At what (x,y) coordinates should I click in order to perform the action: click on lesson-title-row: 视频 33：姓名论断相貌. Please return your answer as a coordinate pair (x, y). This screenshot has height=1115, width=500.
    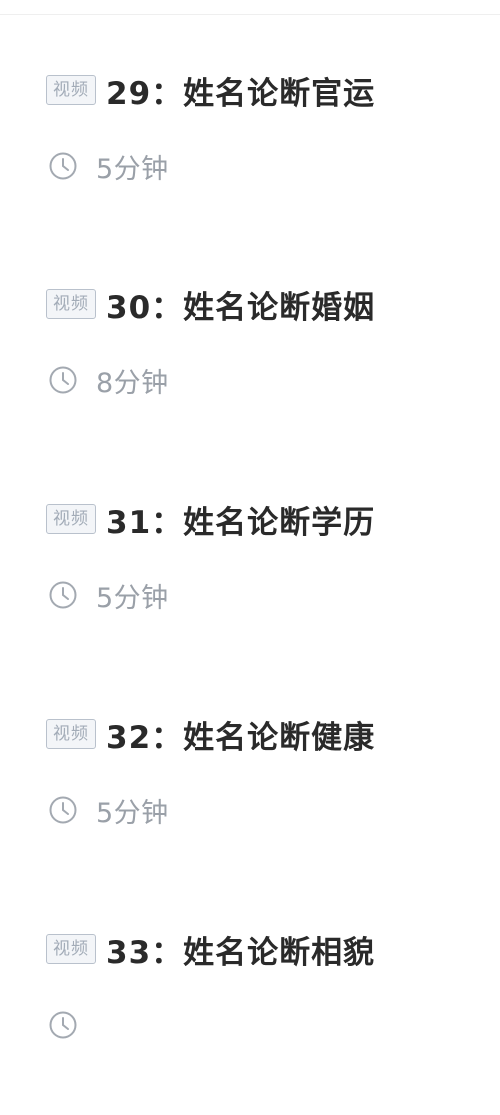
    Looking at the image, I should click on (210, 949).